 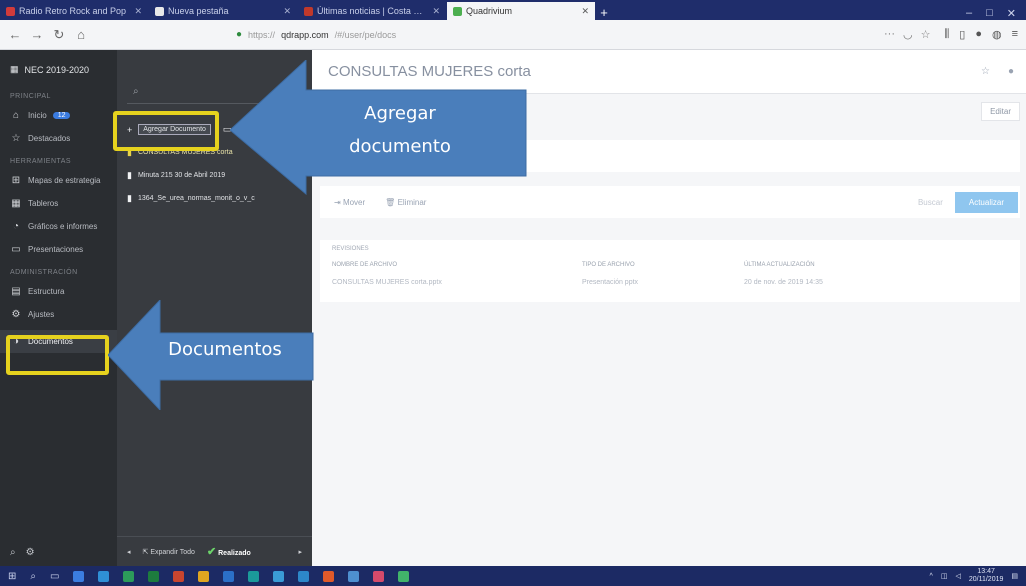 I want to click on delete-button: 🗑 Eliminar, so click(x=405, y=202).